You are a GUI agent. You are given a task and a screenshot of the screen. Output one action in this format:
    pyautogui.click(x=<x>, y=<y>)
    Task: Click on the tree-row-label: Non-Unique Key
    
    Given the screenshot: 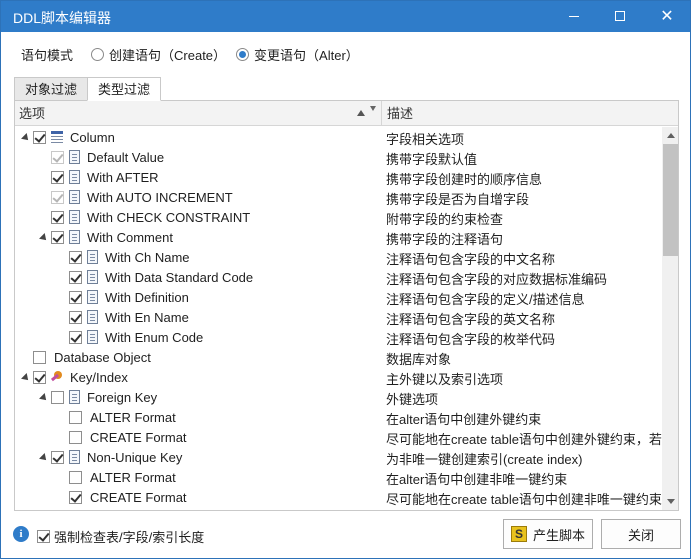 What is the action you would take?
    pyautogui.click(x=135, y=457)
    